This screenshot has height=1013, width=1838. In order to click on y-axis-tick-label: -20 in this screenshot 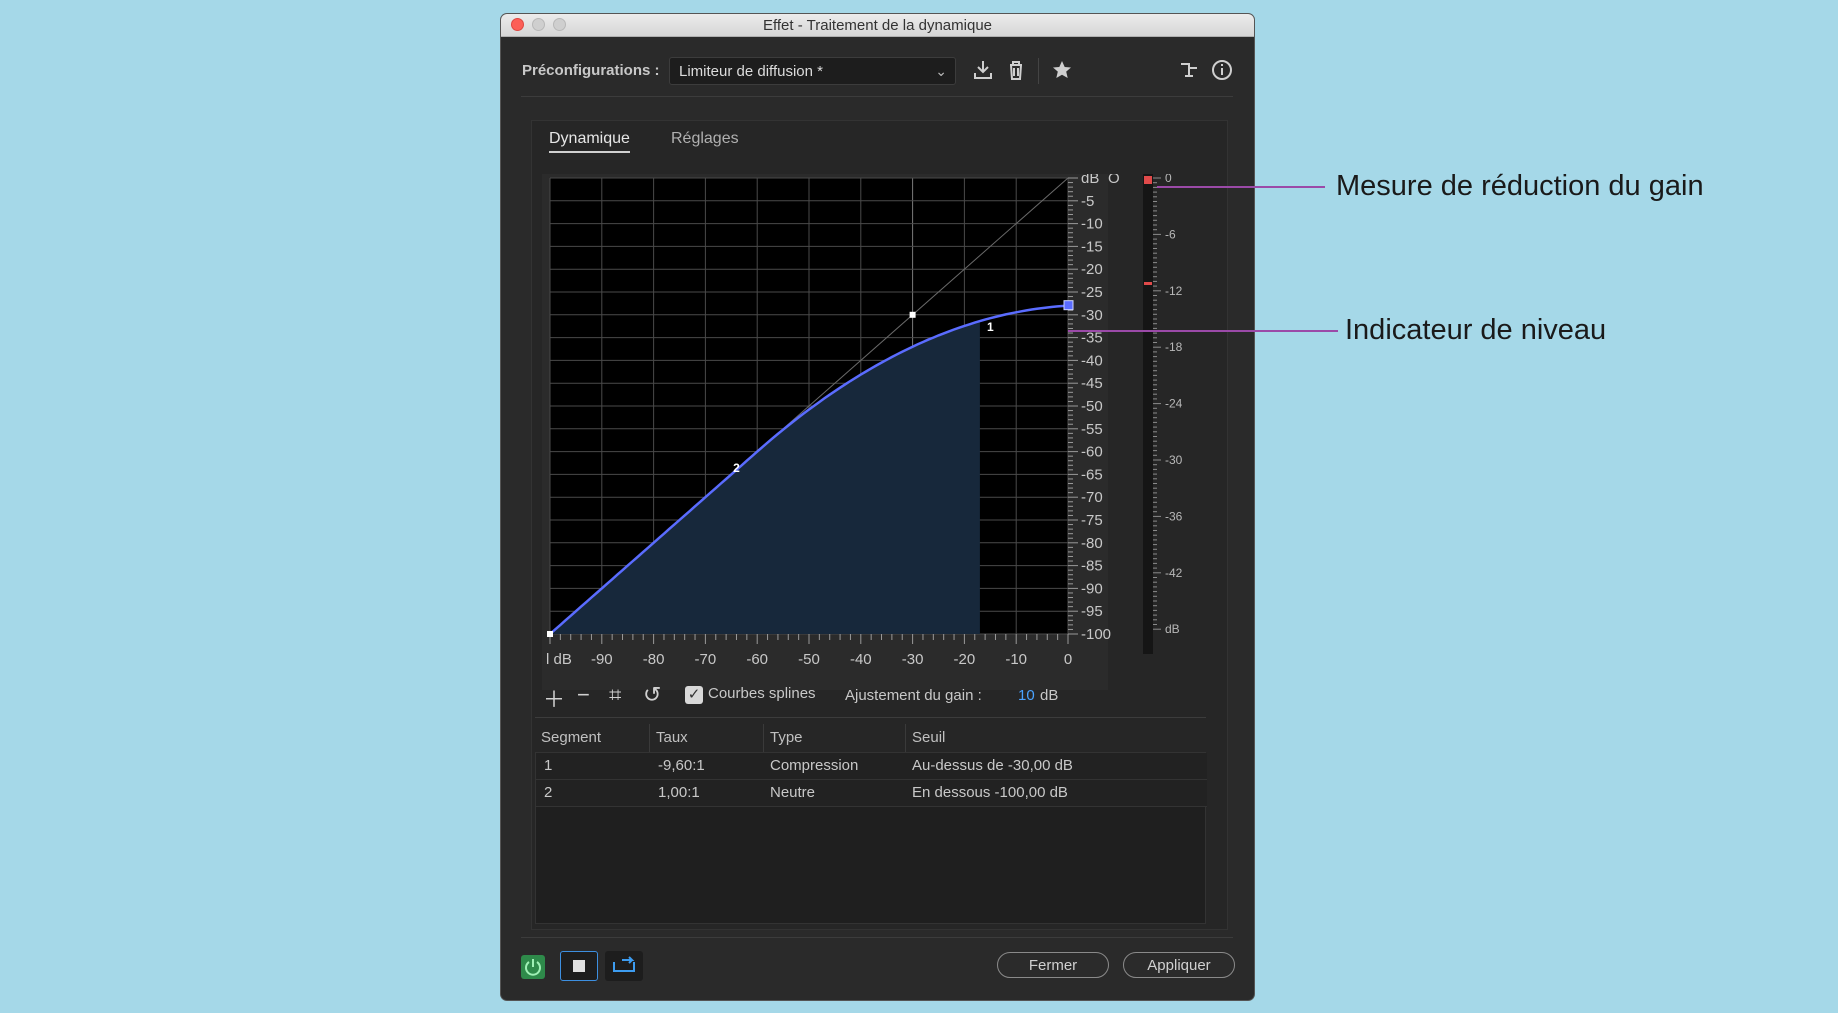, I will do `click(1092, 269)`.